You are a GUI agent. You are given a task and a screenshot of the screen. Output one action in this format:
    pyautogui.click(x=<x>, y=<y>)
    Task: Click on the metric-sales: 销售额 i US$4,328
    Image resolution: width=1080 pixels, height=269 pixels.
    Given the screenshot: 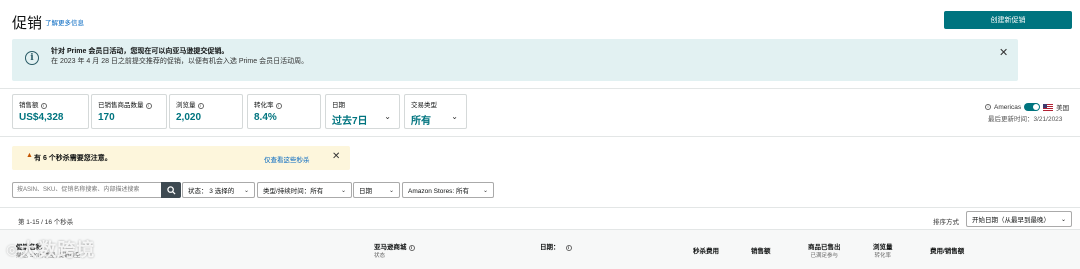 What is the action you would take?
    pyautogui.click(x=50, y=111)
    